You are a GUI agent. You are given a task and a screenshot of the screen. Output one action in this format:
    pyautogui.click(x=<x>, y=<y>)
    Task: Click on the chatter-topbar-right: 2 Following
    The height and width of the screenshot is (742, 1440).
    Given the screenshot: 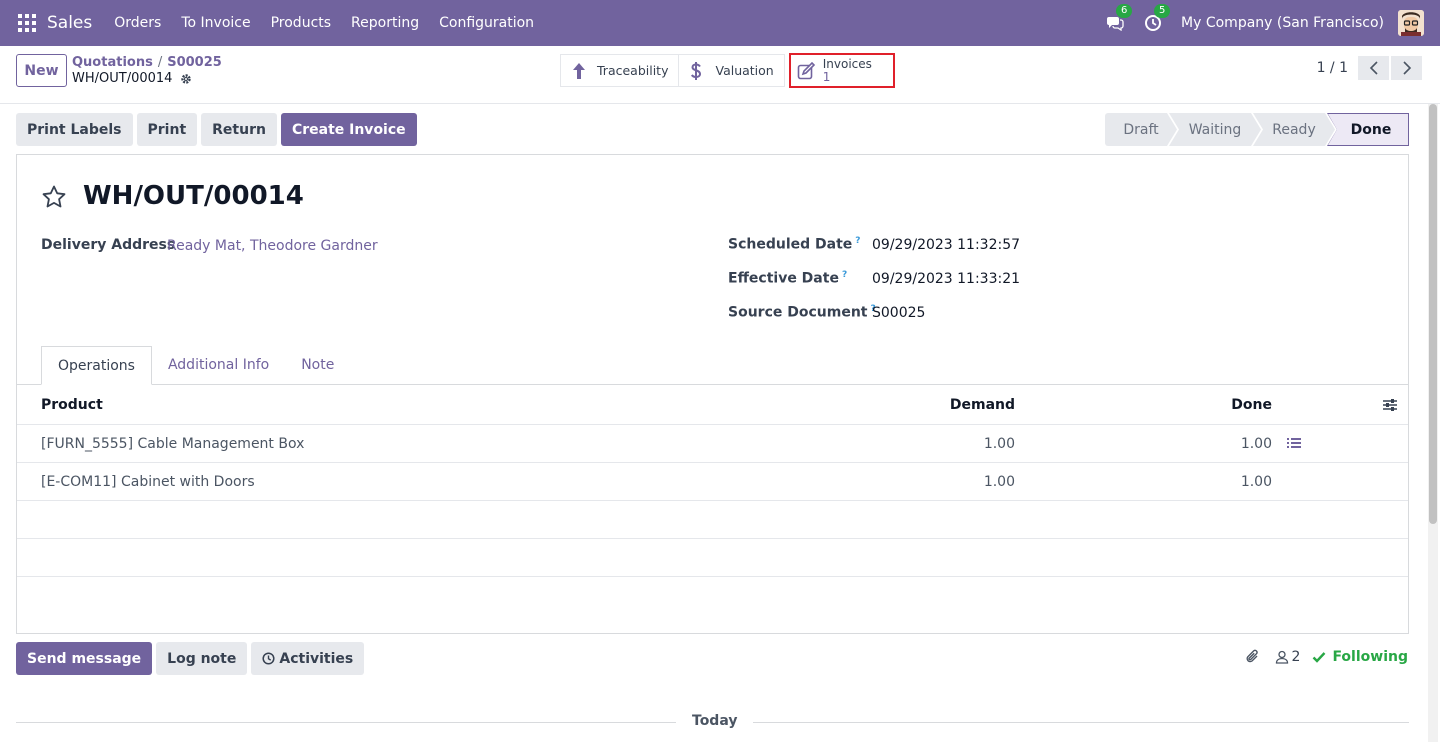 What is the action you would take?
    pyautogui.click(x=1326, y=657)
    